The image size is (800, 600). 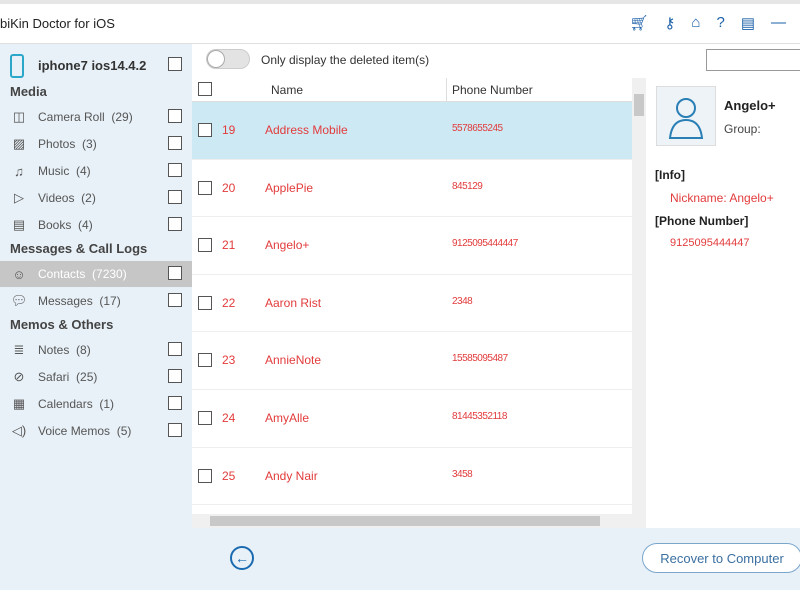 I want to click on sidebar-item-label: Music (4), so click(x=64, y=171).